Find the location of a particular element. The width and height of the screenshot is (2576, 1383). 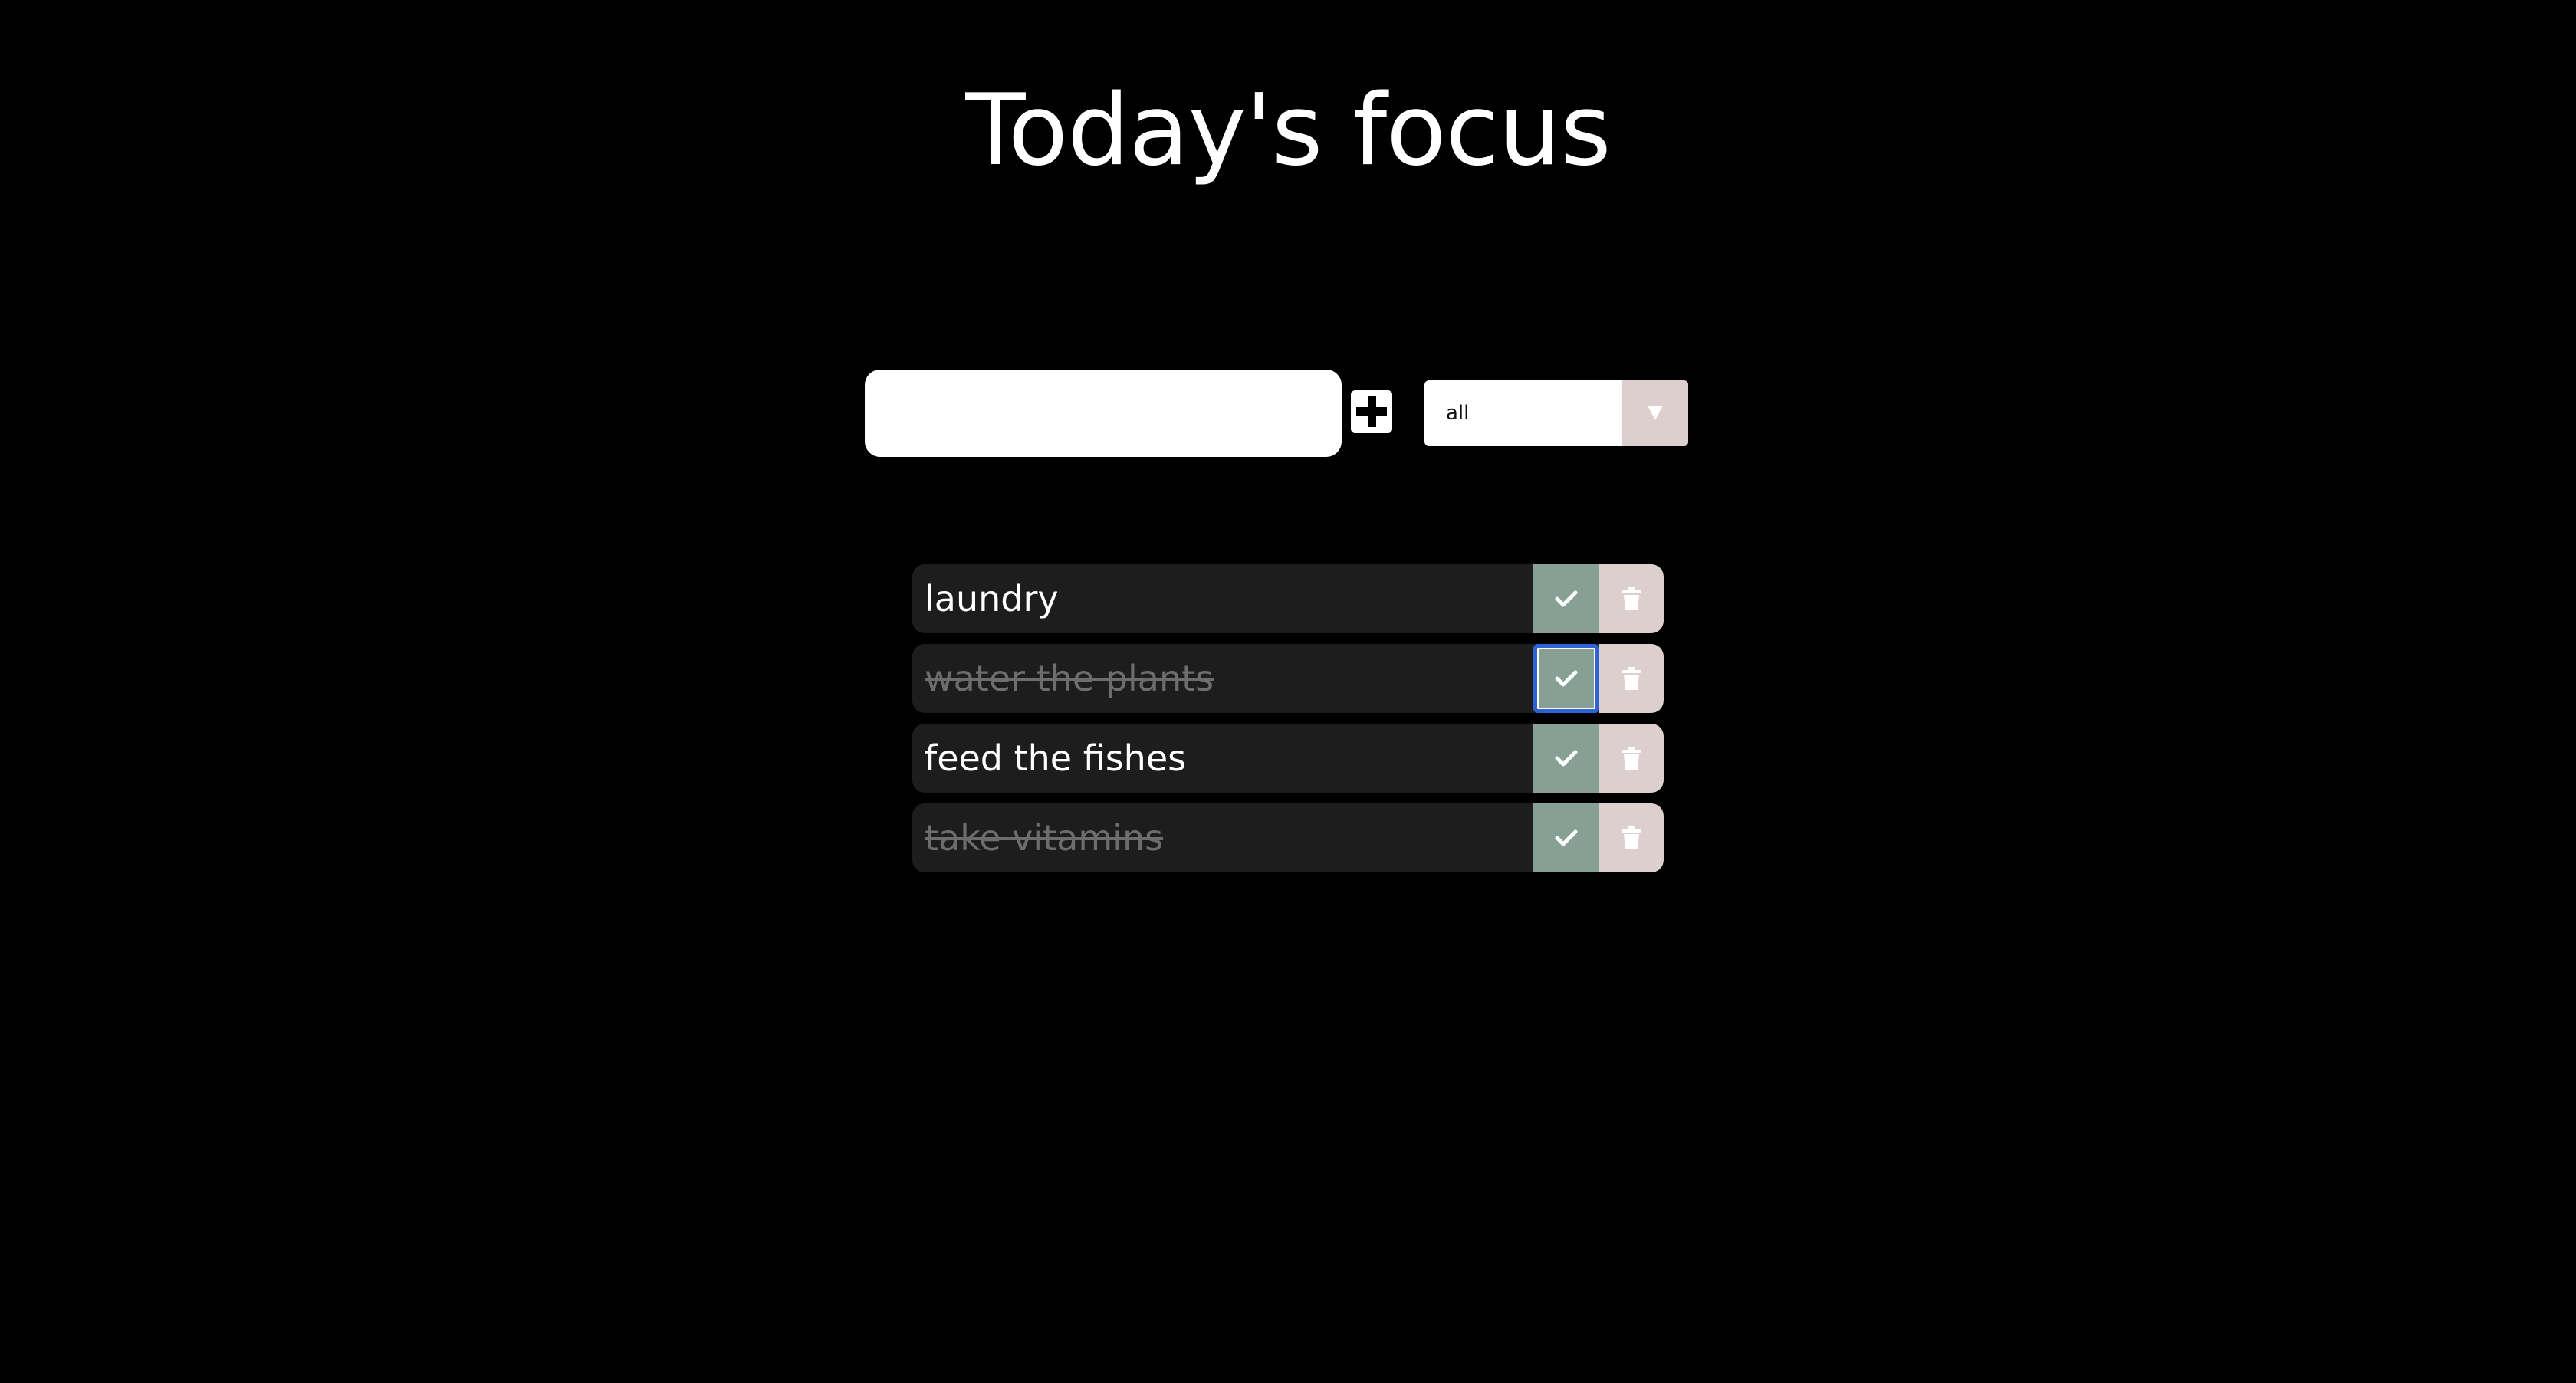

filter-selected-value: all is located at coordinates (1458, 413).